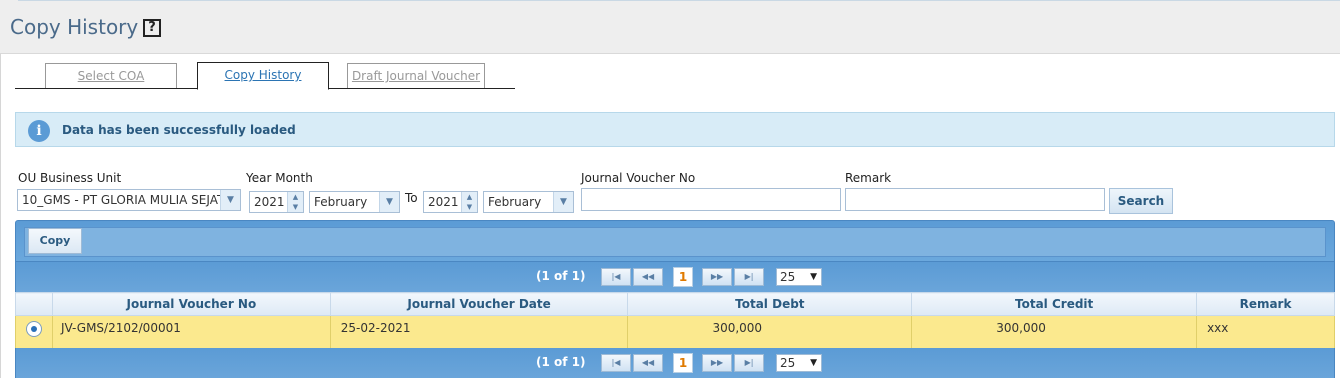  Describe the element at coordinates (770, 332) in the screenshot. I see `cell-total-debt: 300,000` at that location.